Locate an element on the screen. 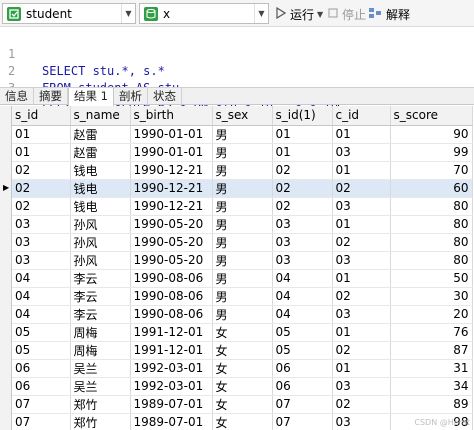 The image size is (474, 430). table-cell: 吴兰 is located at coordinates (100, 368).